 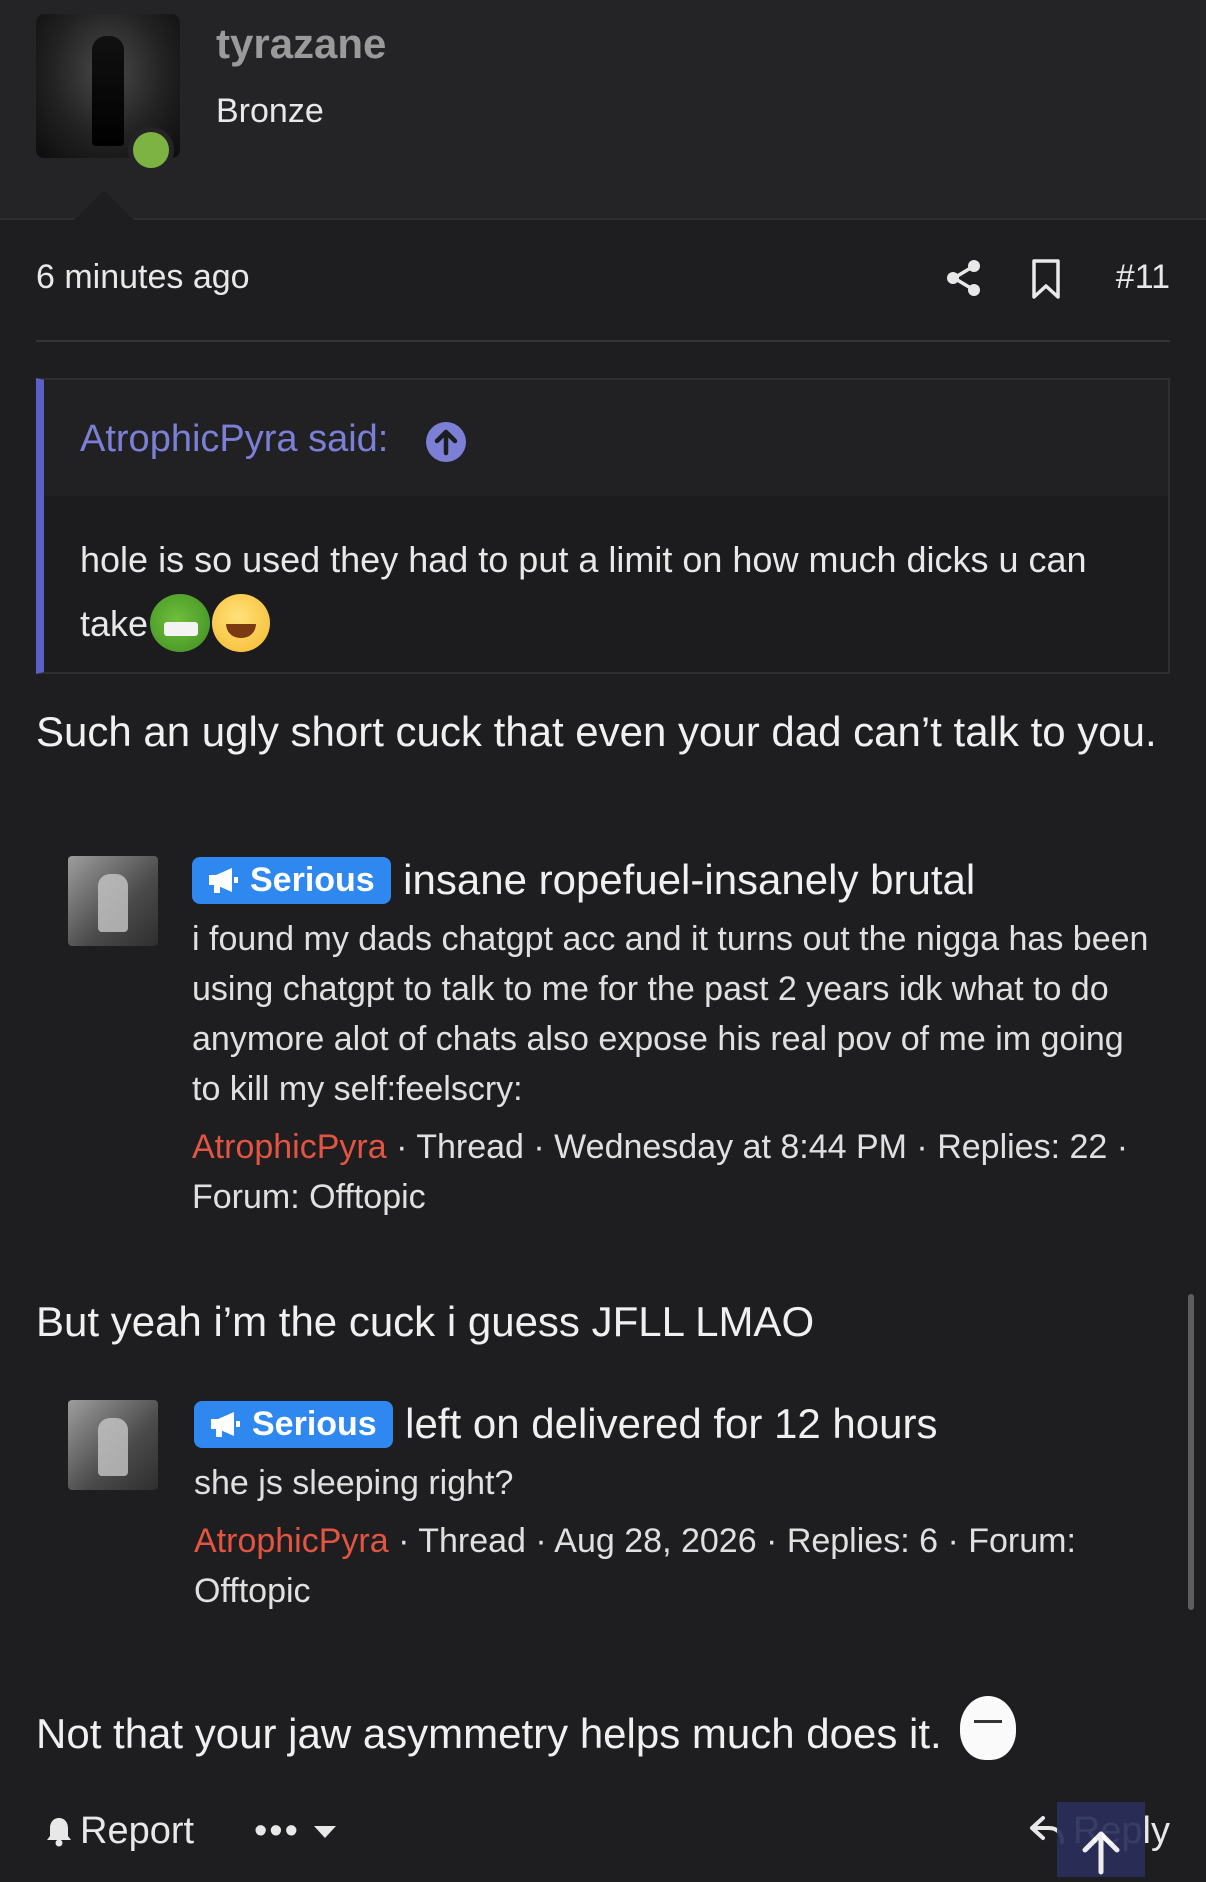 What do you see at coordinates (354, 1483) in the screenshot?
I see `thread-snippet: she js sleeping right?` at bounding box center [354, 1483].